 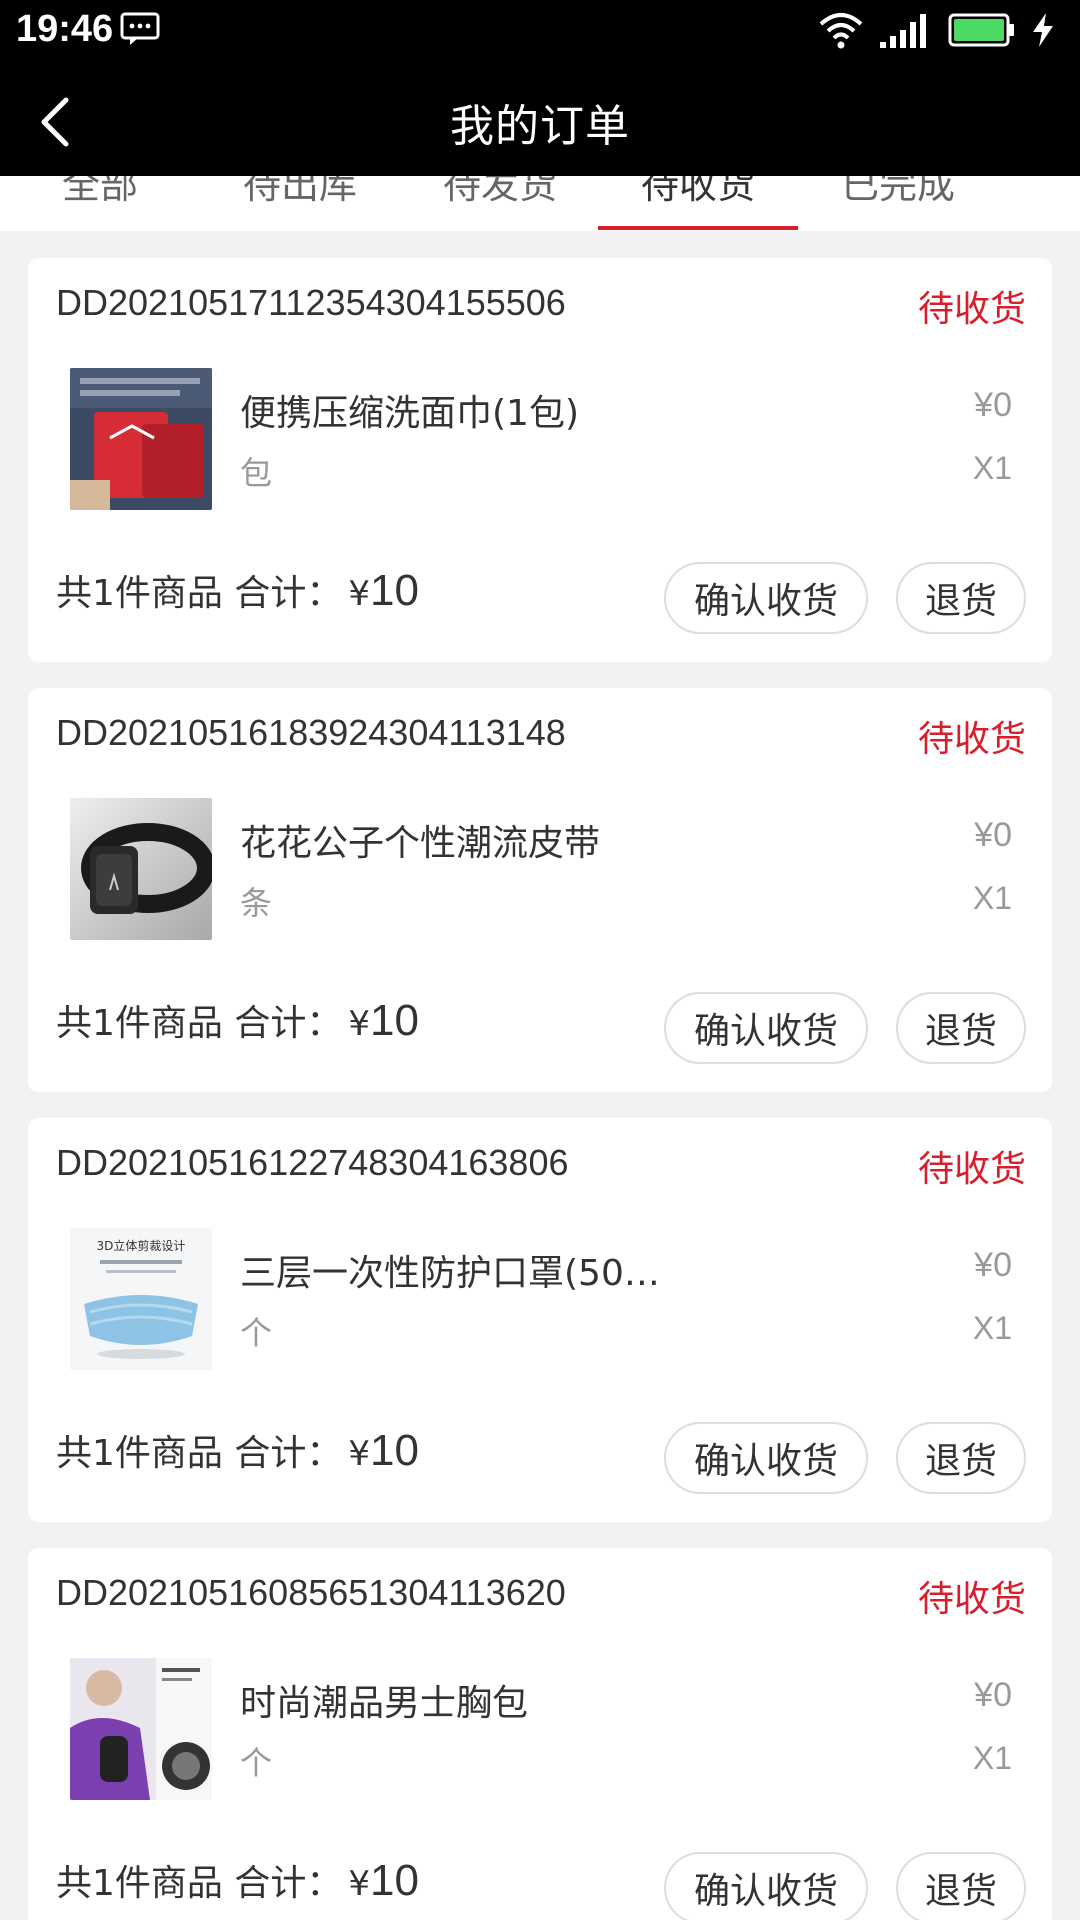 What do you see at coordinates (312, 1162) in the screenshot?
I see `order-number: DD20210516122748304163806` at bounding box center [312, 1162].